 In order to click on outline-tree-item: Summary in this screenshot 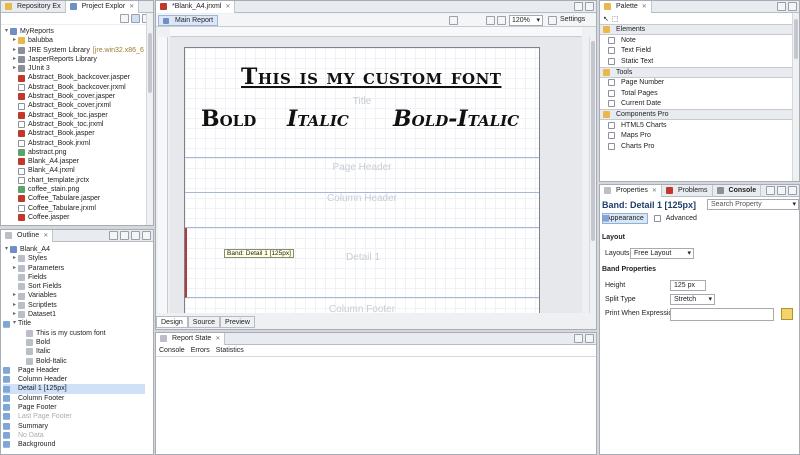, I will do `click(74, 426)`.